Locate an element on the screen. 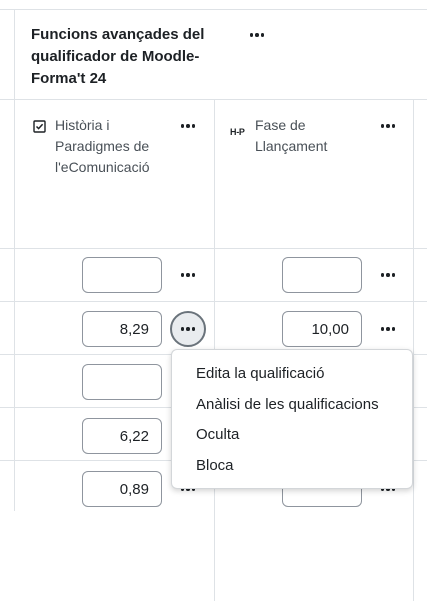  cell-actions-button-active is located at coordinates (188, 329).